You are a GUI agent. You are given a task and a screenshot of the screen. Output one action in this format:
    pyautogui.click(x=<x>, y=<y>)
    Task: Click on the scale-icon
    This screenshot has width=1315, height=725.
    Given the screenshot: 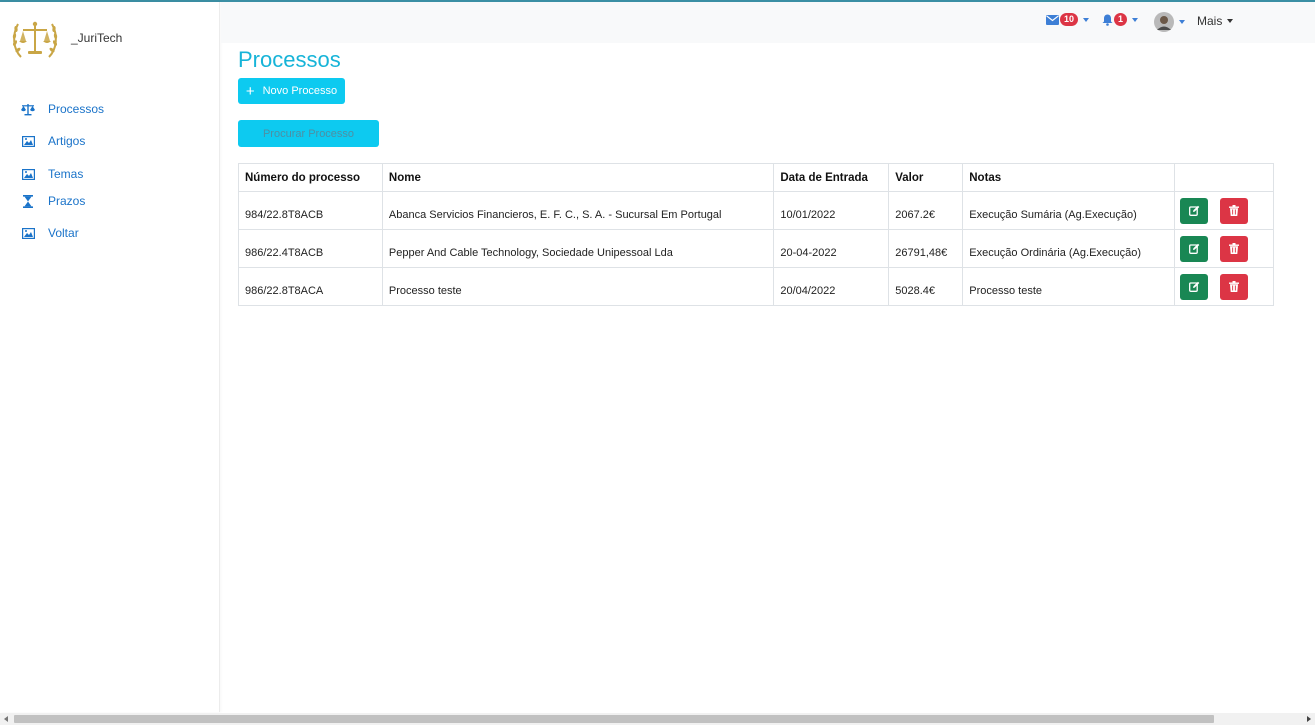 What is the action you would take?
    pyautogui.click(x=28, y=109)
    